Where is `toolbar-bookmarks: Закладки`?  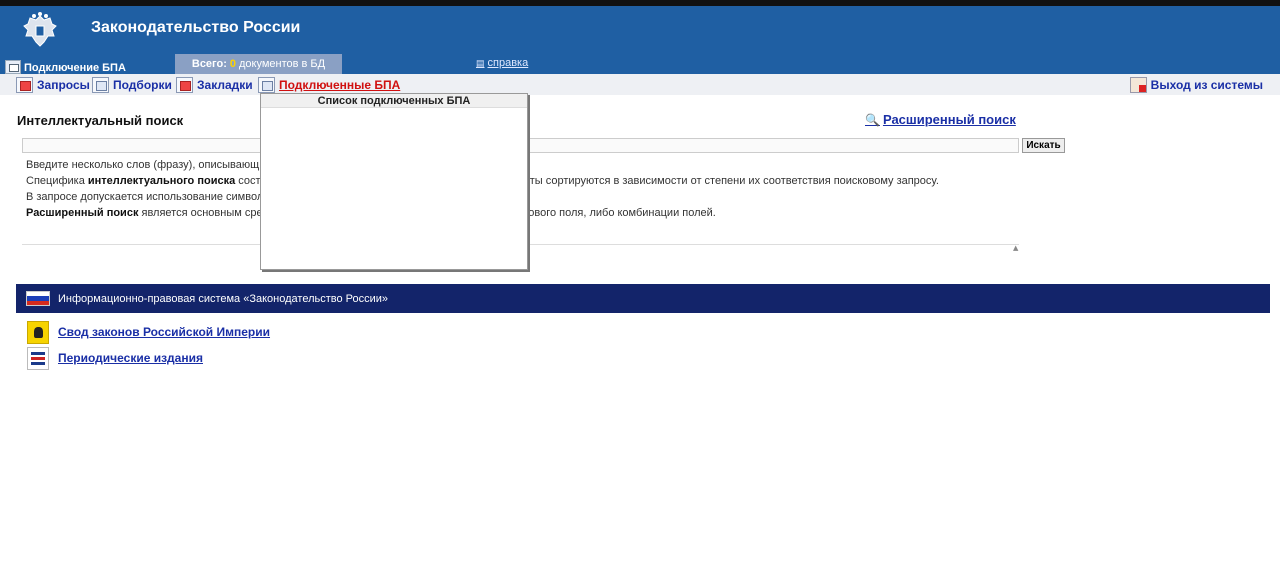 toolbar-bookmarks: Закладки is located at coordinates (214, 84).